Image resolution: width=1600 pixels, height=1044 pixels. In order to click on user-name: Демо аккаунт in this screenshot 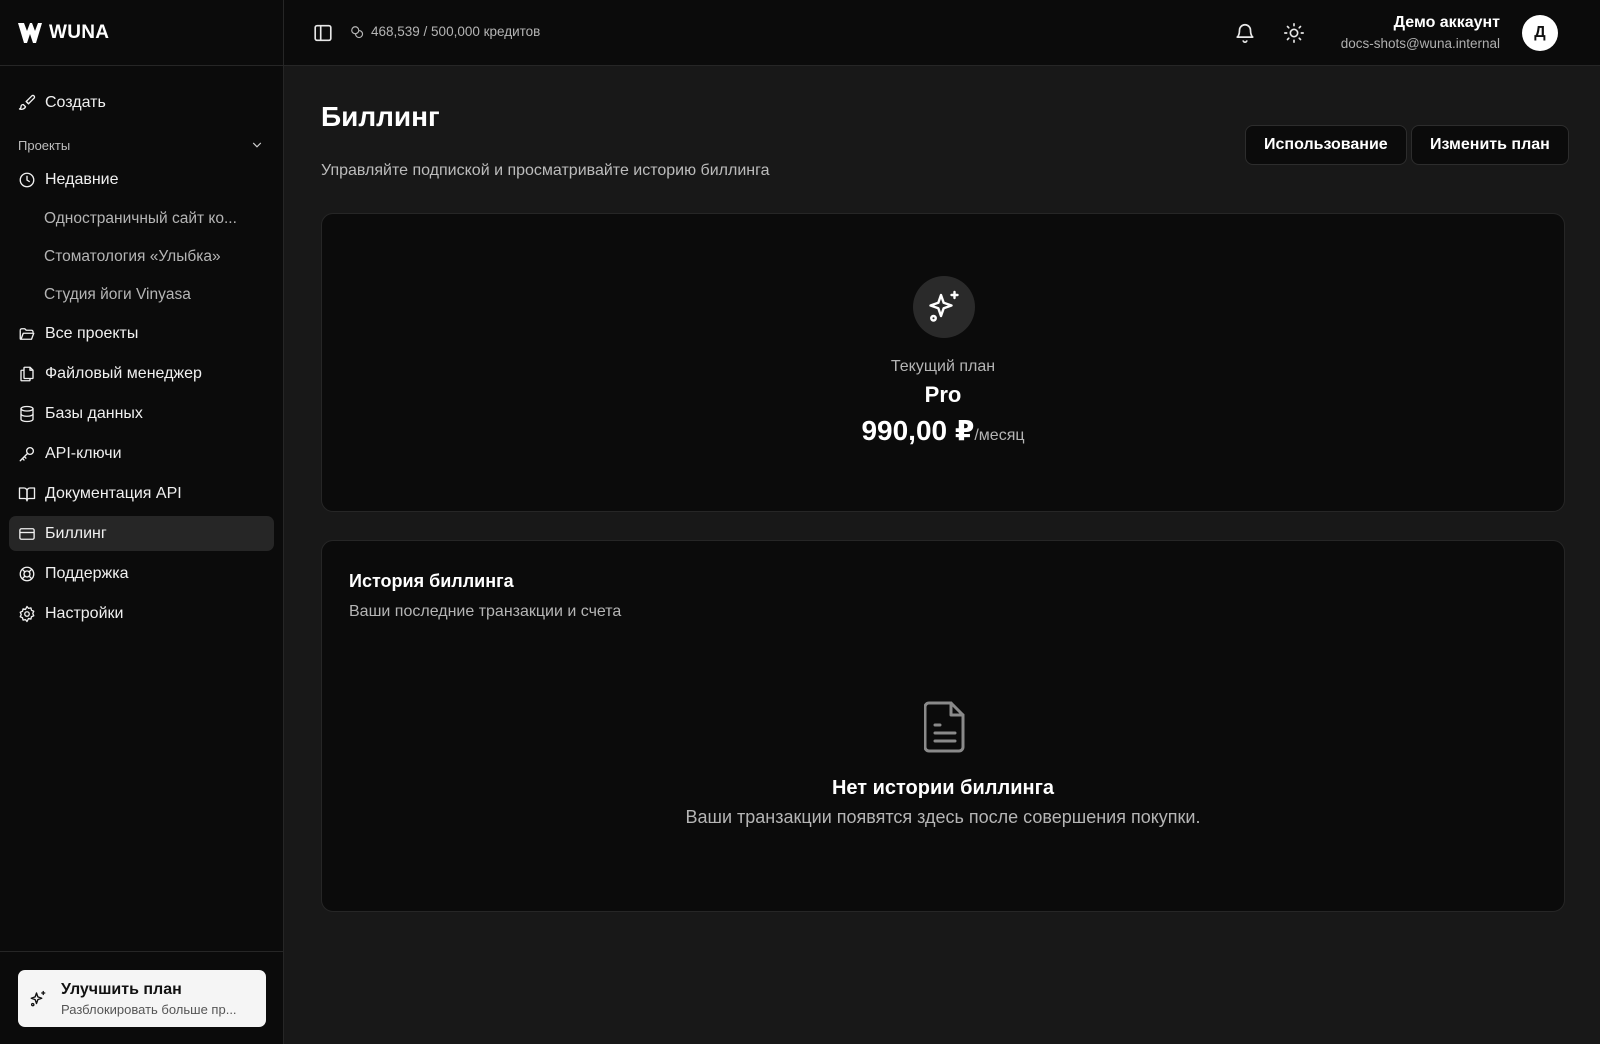, I will do `click(1446, 22)`.